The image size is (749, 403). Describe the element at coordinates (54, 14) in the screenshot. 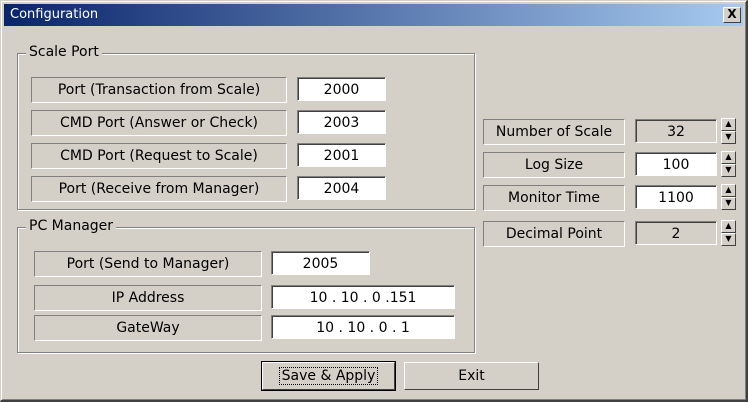

I see `window-title: Configuration` at that location.